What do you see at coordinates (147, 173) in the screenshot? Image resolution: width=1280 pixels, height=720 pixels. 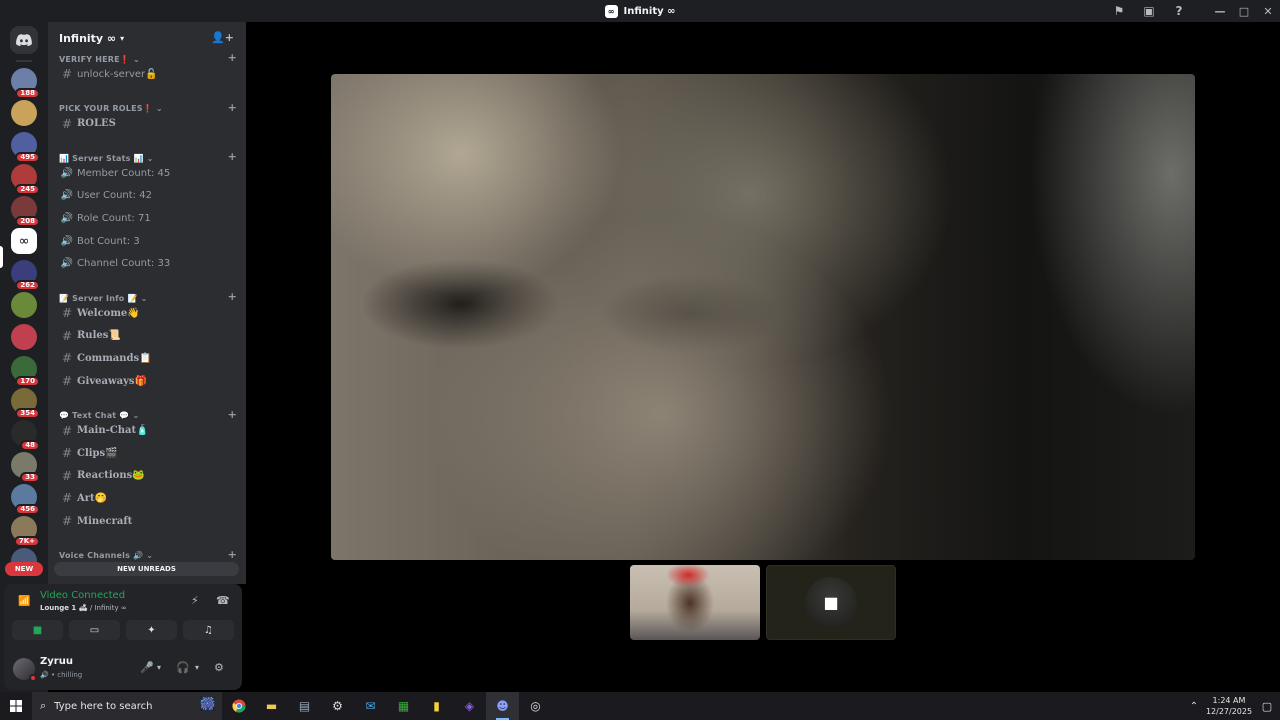 I see `voice-channel-item: 🔊 Member Count: 45` at bounding box center [147, 173].